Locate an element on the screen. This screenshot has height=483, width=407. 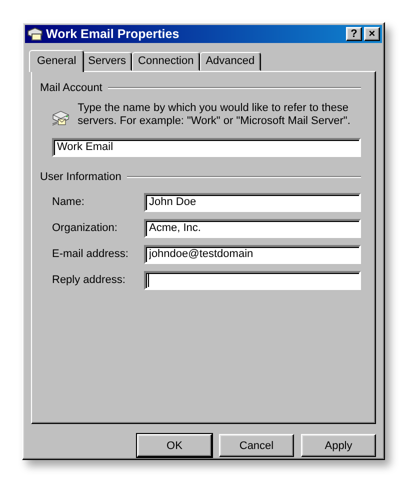
tab: Servers is located at coordinates (107, 61).